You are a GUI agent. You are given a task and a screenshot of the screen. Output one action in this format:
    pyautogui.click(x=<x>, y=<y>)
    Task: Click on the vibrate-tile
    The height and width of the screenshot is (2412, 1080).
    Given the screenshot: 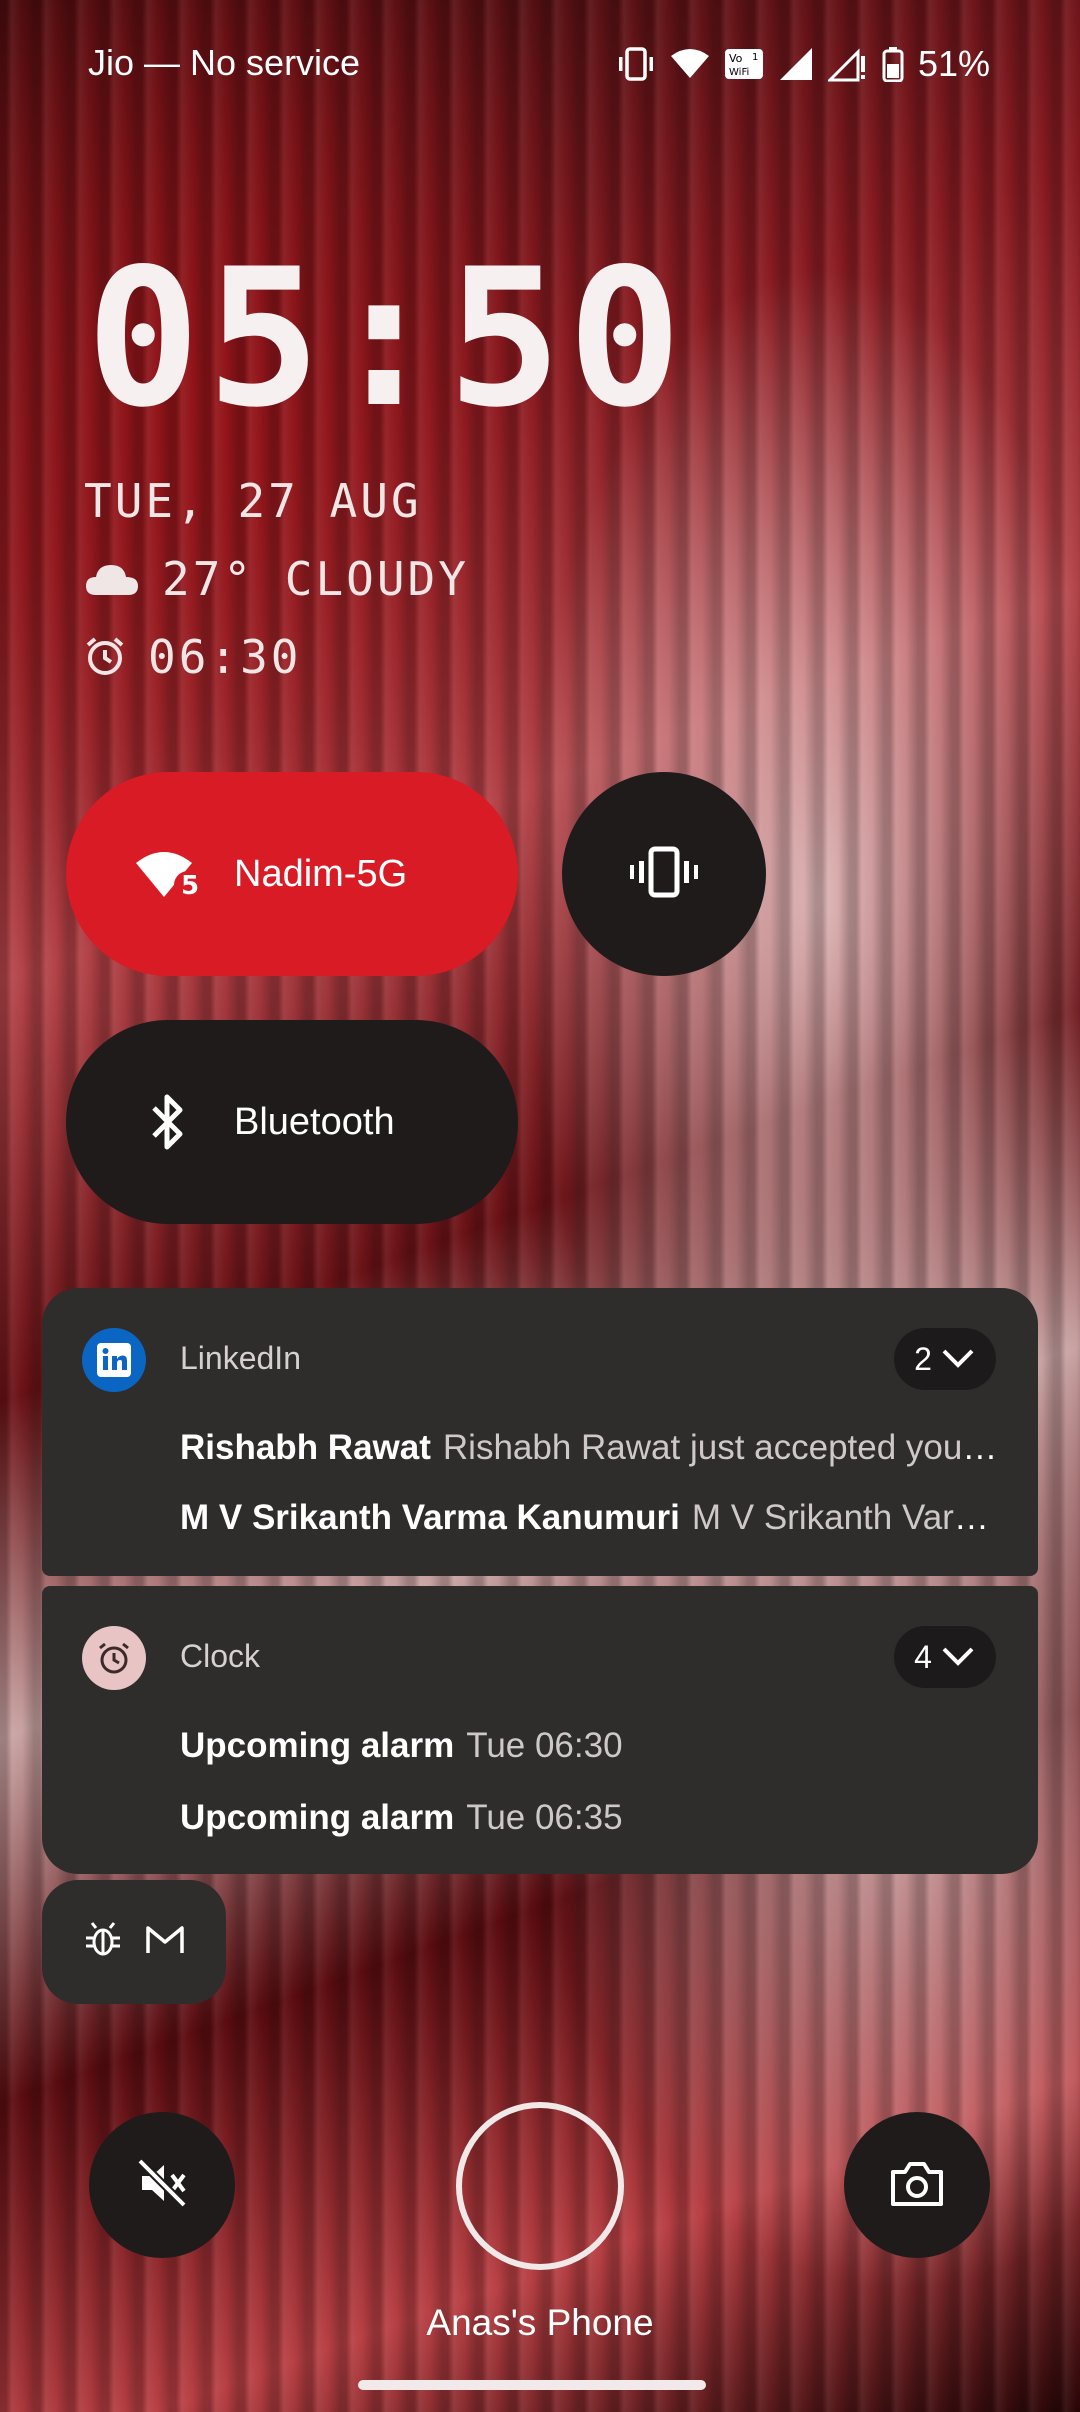 What is the action you would take?
    pyautogui.click(x=664, y=874)
    